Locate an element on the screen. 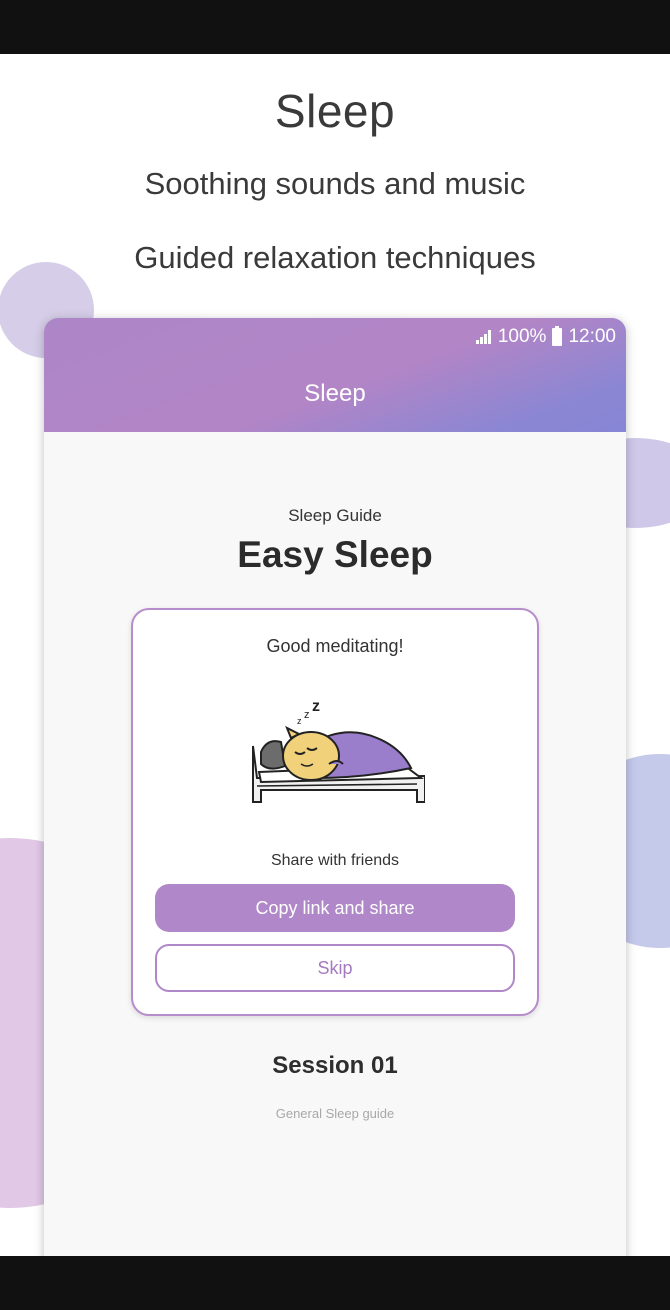  promo-title: Sleep is located at coordinates (335, 111).